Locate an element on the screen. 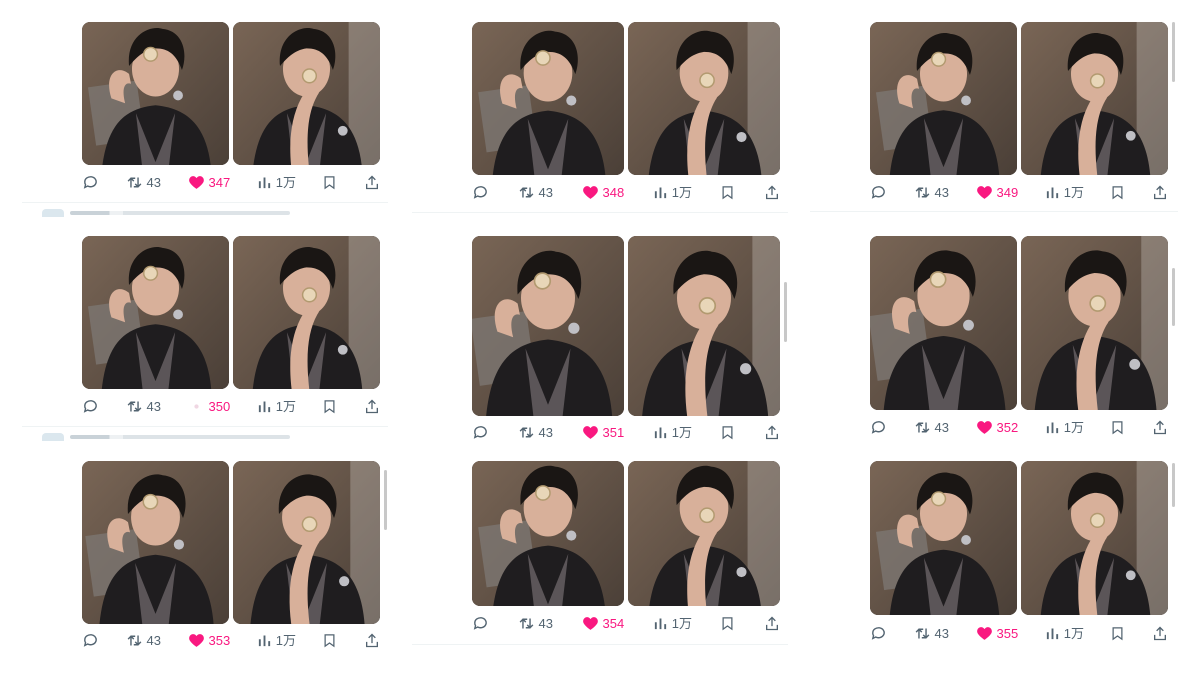 Image resolution: width=1200 pixels, height=676 pixels. like-count: 348 is located at coordinates (613, 192).